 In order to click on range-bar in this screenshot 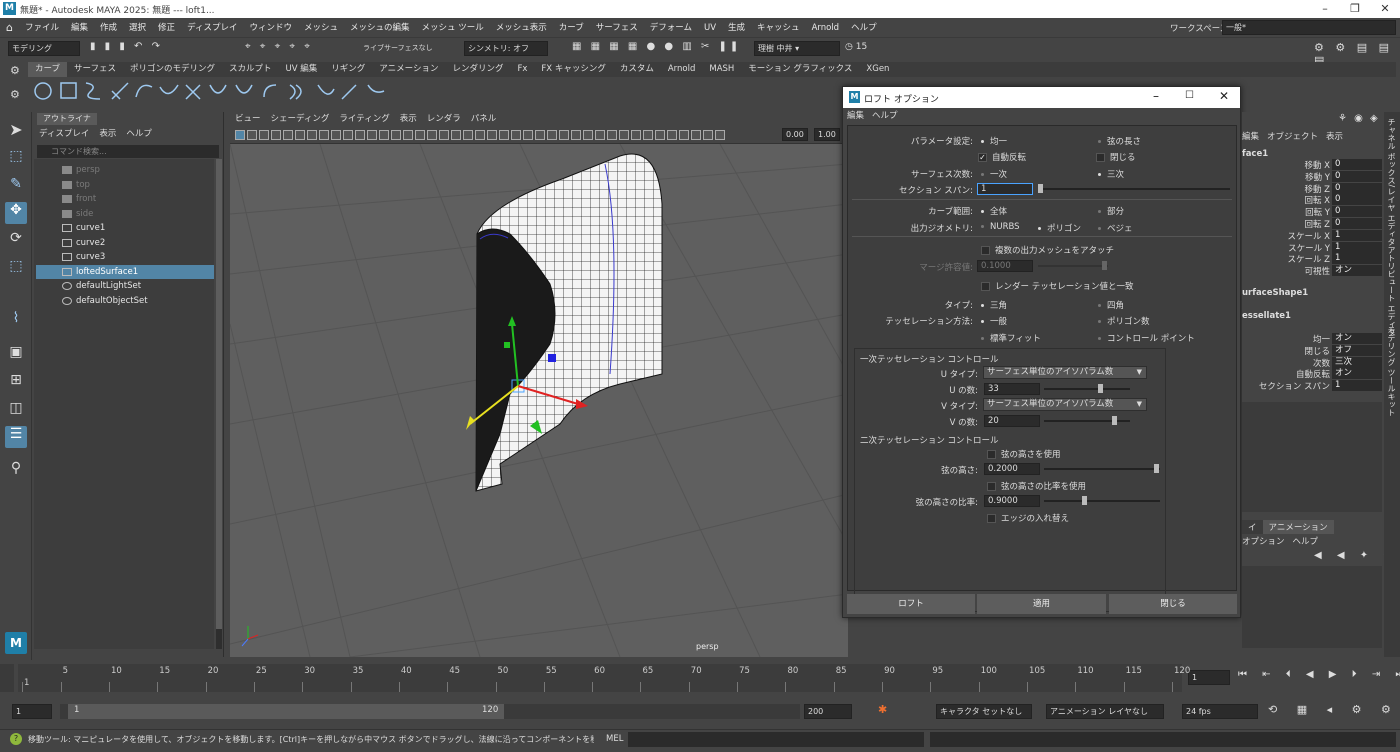, I will do `click(286, 711)`.